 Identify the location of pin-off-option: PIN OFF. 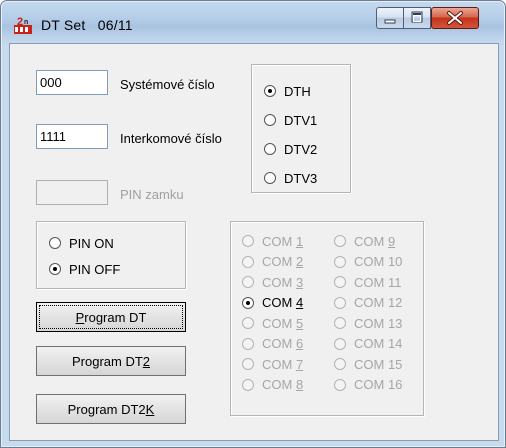
(84, 269).